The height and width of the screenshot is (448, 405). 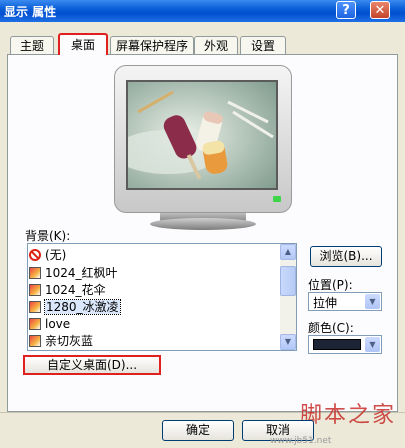 I want to click on list-item: 亲切灰蓝, so click(x=61, y=341).